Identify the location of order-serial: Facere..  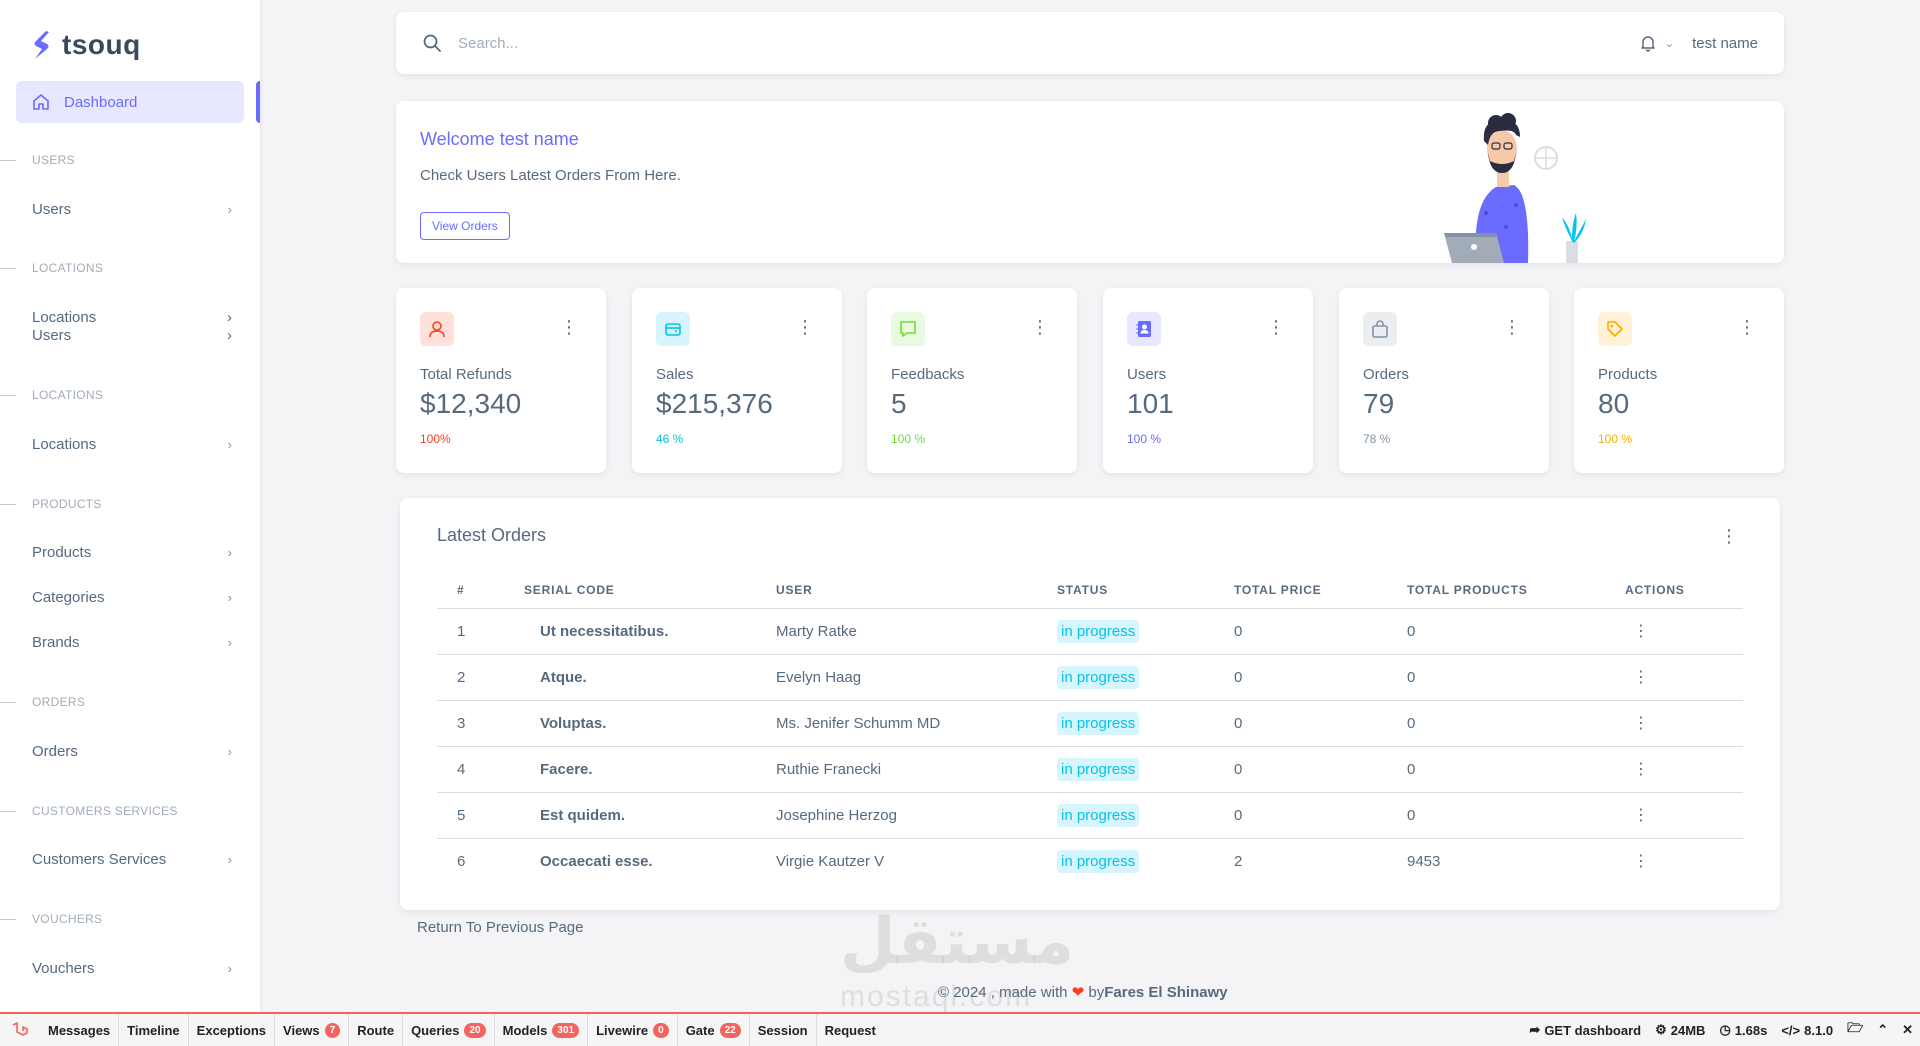
(650, 769).